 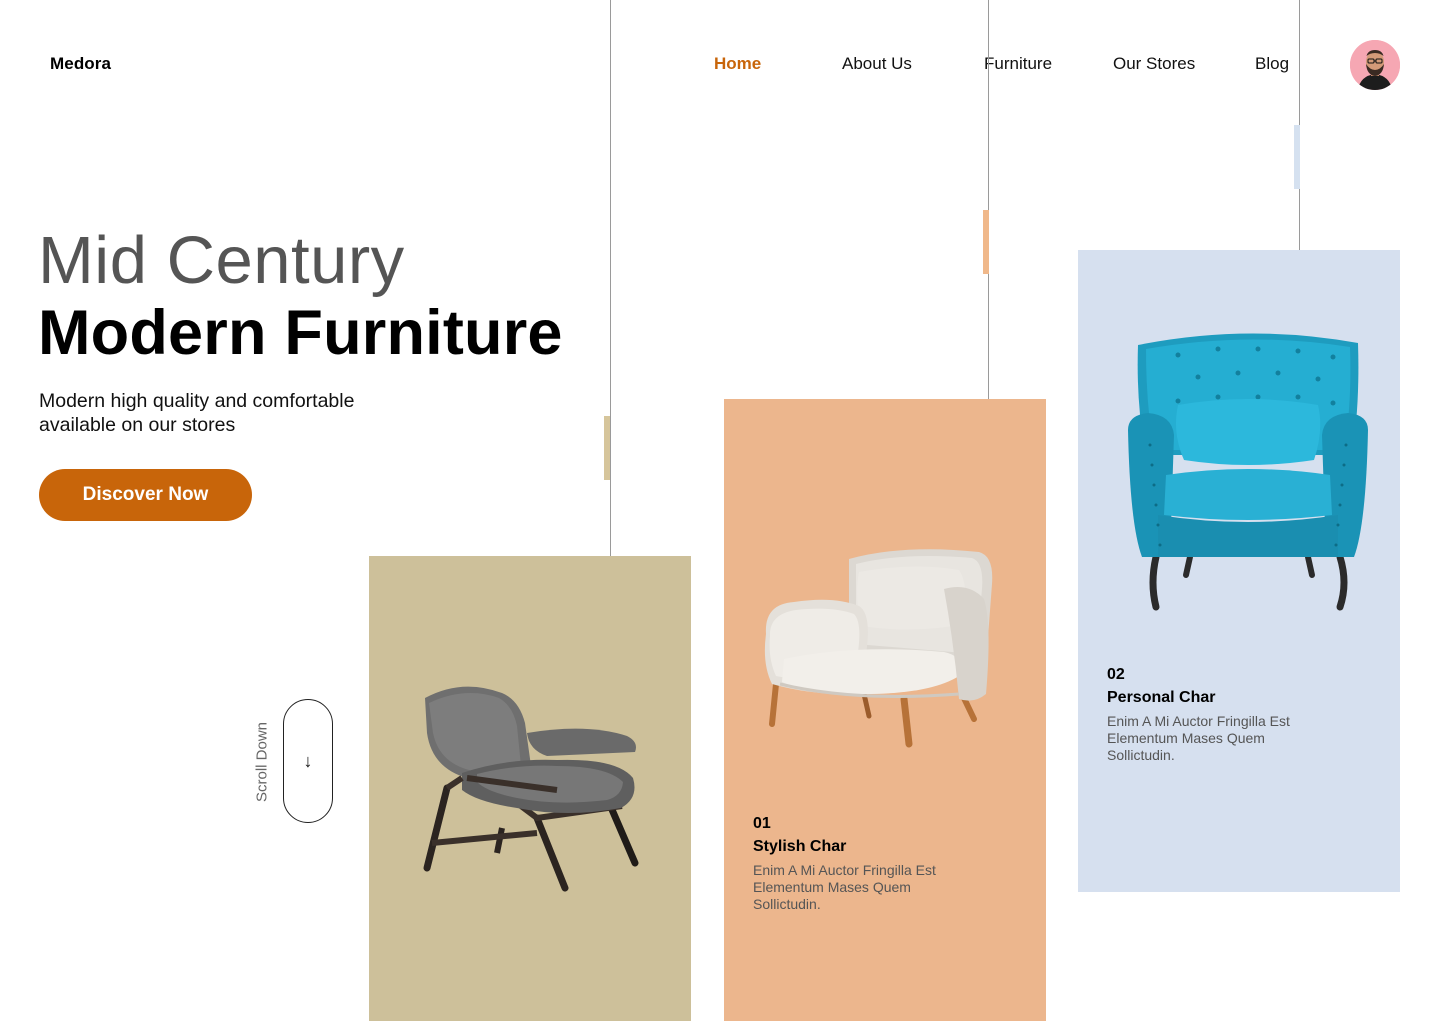 I want to click on user-avatar, so click(x=1375, y=65).